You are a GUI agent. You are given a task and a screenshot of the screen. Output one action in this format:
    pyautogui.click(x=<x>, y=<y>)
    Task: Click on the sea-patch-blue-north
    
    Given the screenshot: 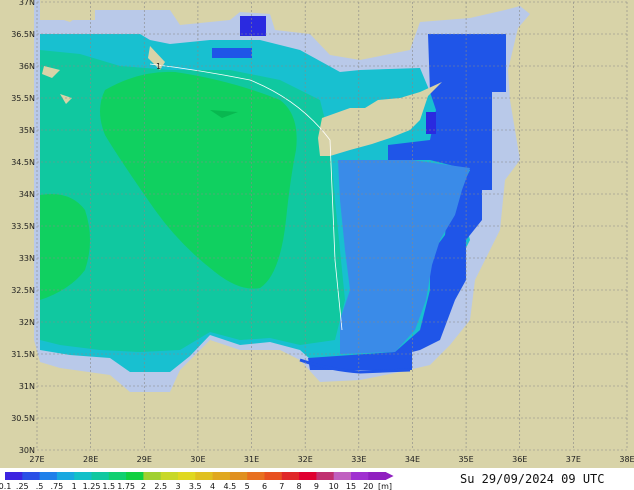 What is the action you would take?
    pyautogui.click(x=232, y=53)
    